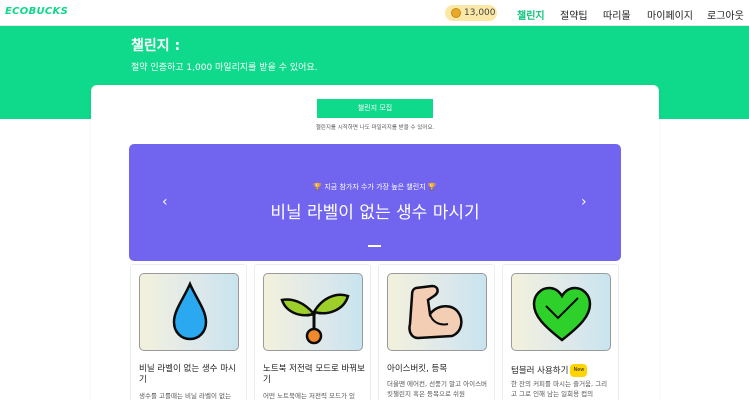  I want to click on coin-icon, so click(456, 13).